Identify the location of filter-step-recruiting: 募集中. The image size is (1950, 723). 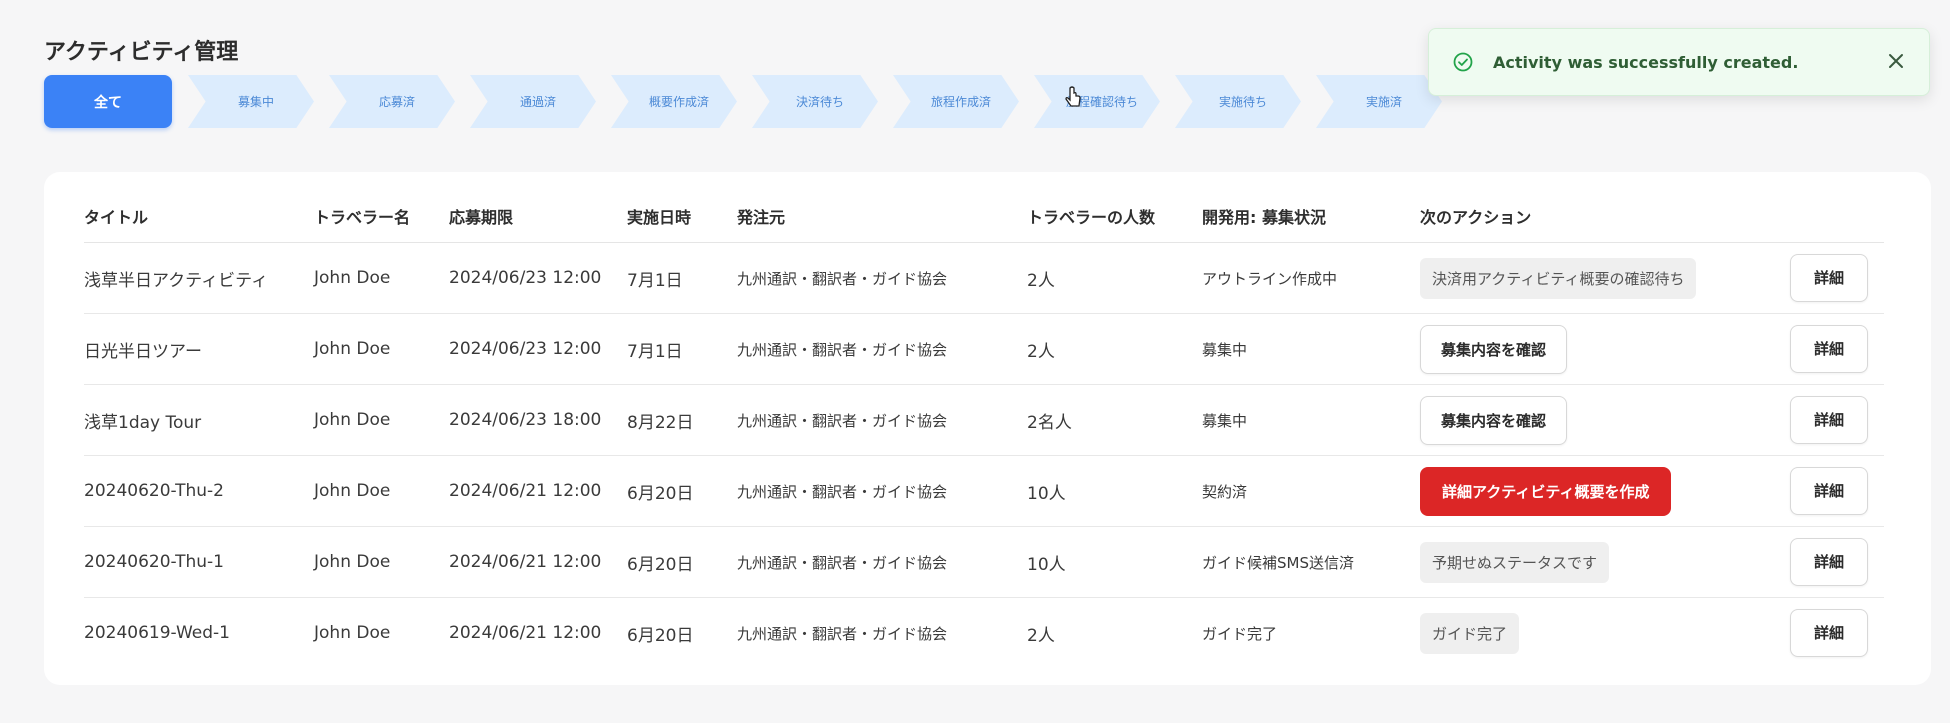
(251, 101).